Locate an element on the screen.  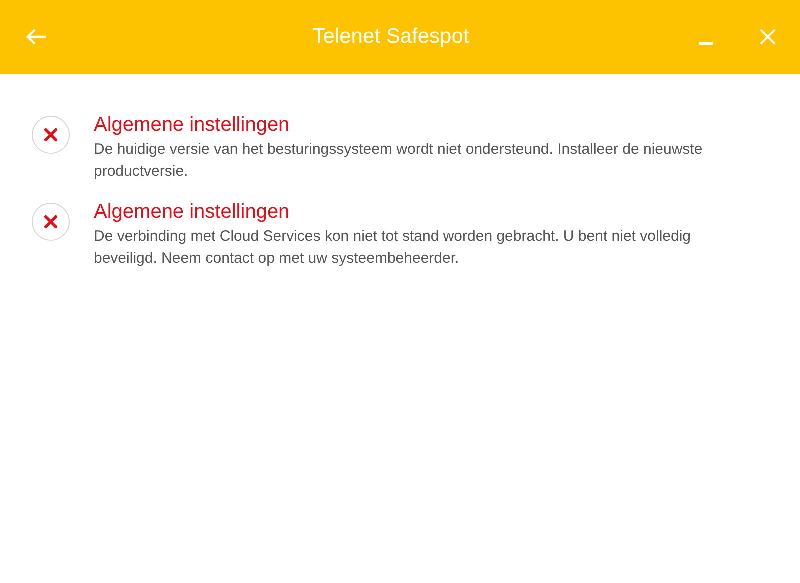
window-title: Telenet Safespot is located at coordinates (391, 37).